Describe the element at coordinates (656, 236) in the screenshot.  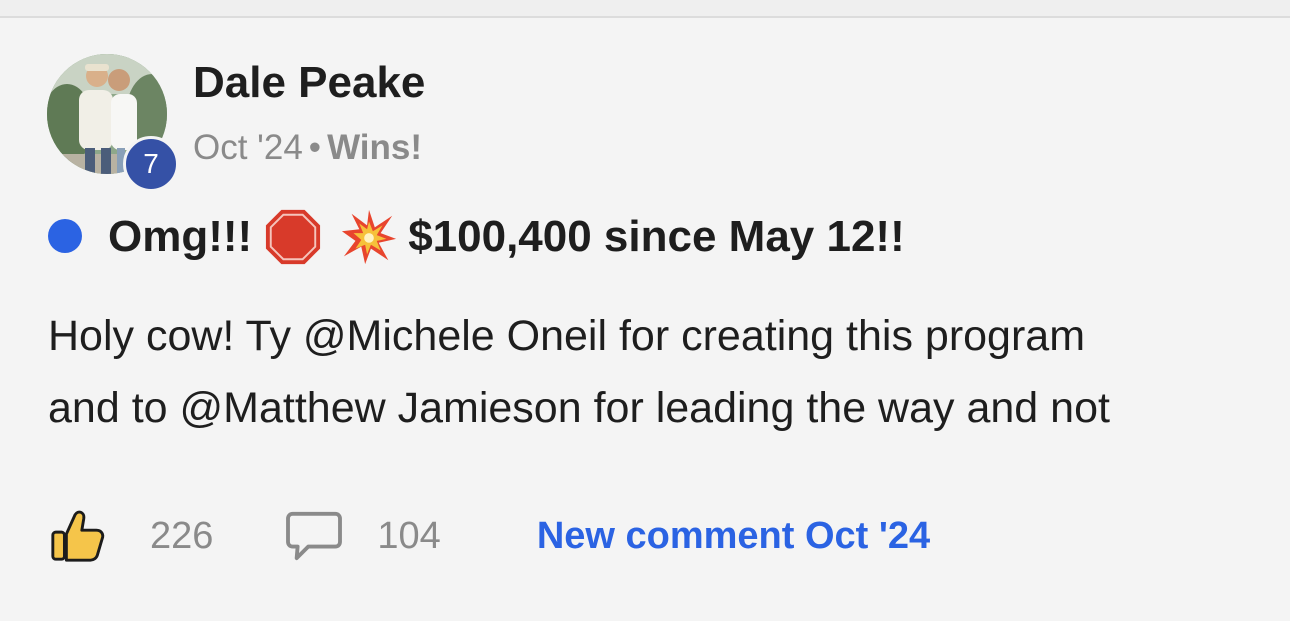
I see `title-suffix: $100,400 since May 12!!` at that location.